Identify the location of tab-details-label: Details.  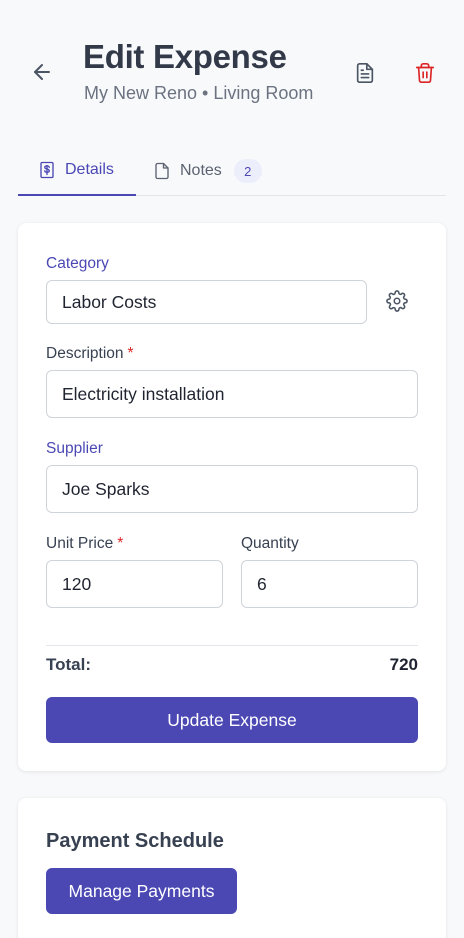
(89, 169).